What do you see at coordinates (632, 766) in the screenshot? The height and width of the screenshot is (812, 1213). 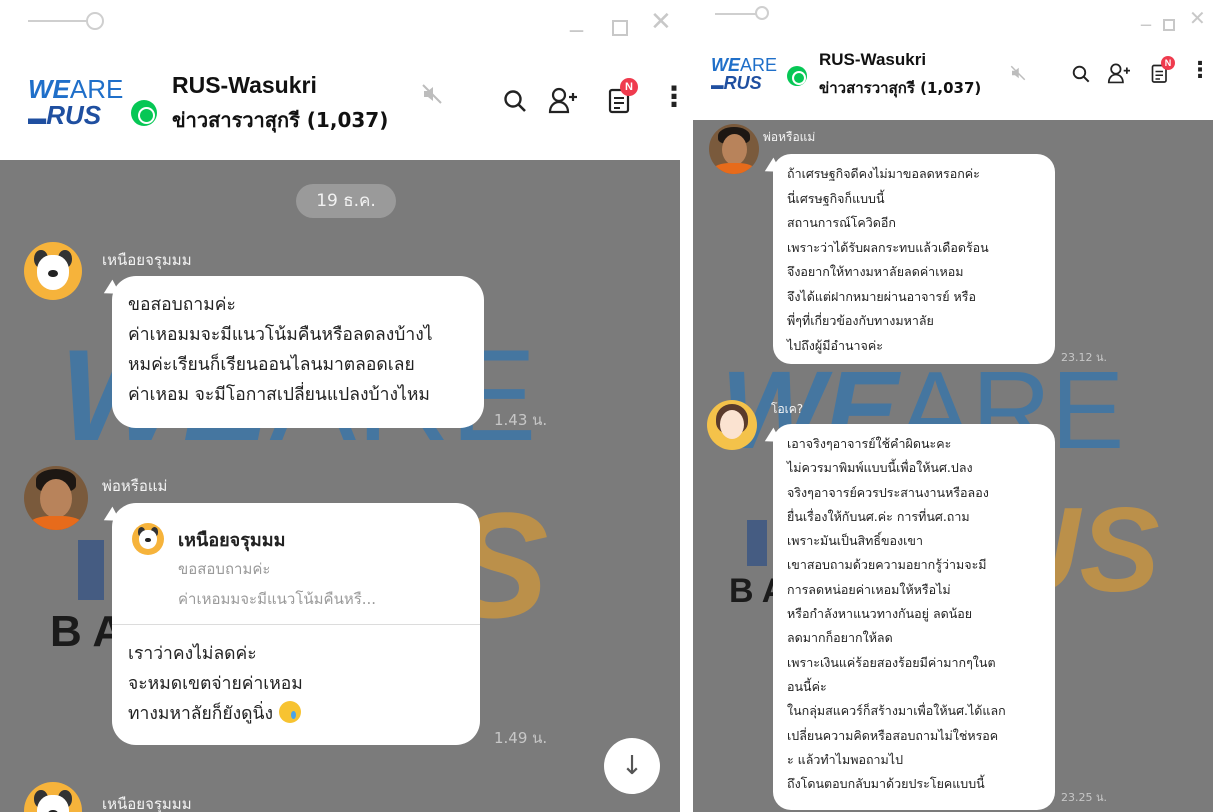 I see `scroll-down-button: ↓` at bounding box center [632, 766].